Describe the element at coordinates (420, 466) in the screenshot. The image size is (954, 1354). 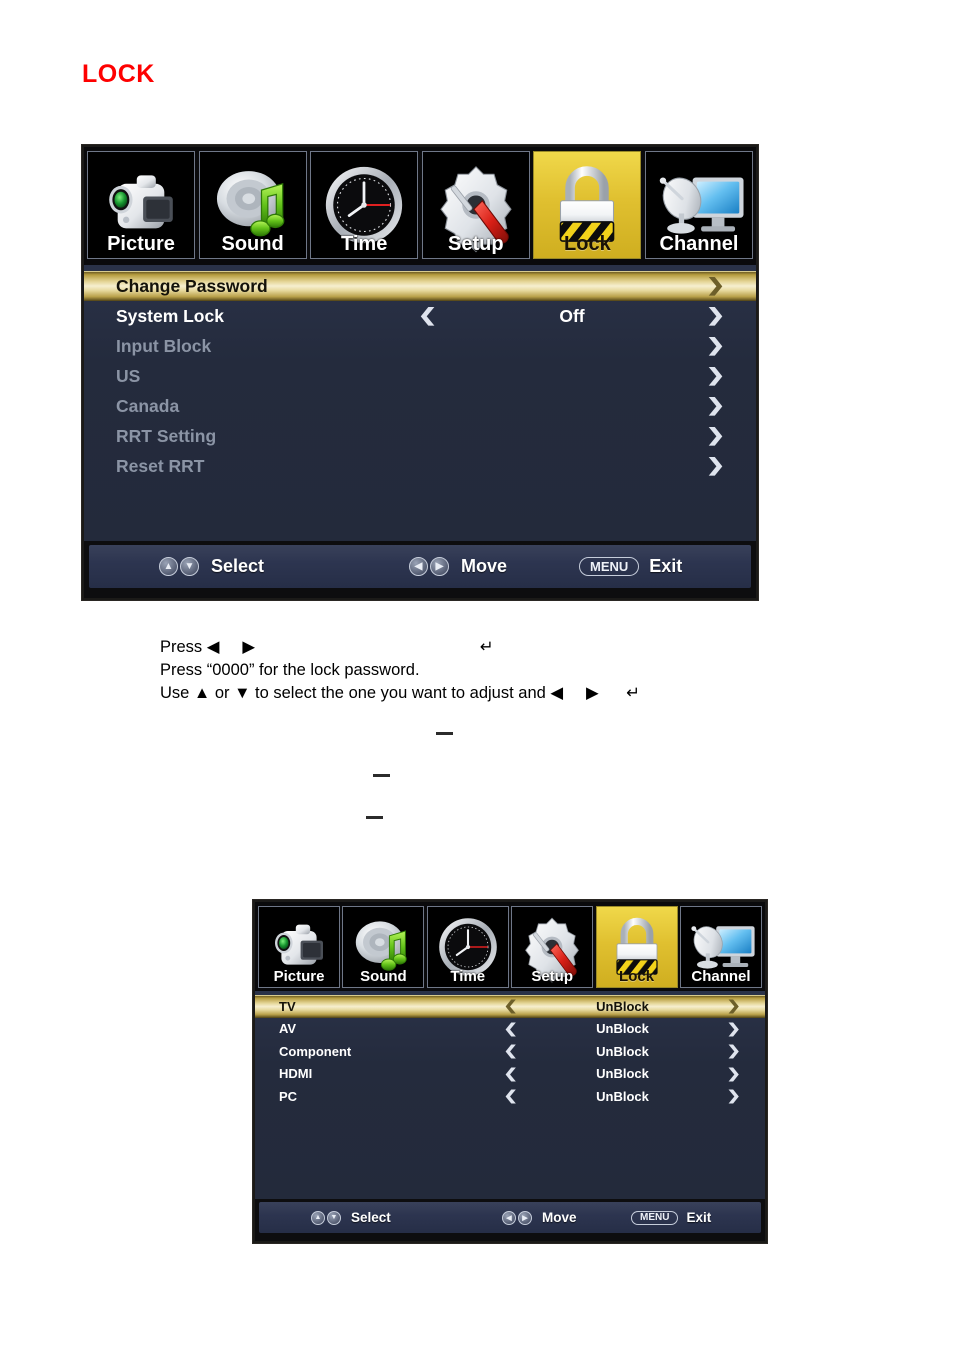
I see `menu-row-reset-rrt: Reset RRT ❯` at that location.